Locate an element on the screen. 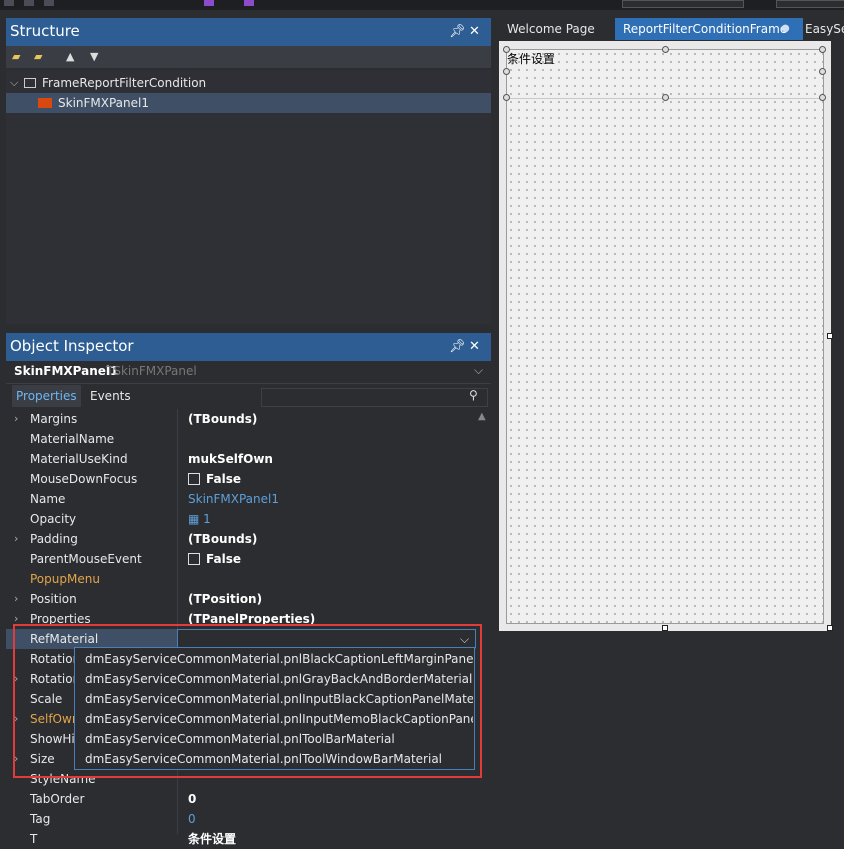 This screenshot has width=844, height=849. tree-item-label: FrameReportFilterCondition is located at coordinates (124, 83).